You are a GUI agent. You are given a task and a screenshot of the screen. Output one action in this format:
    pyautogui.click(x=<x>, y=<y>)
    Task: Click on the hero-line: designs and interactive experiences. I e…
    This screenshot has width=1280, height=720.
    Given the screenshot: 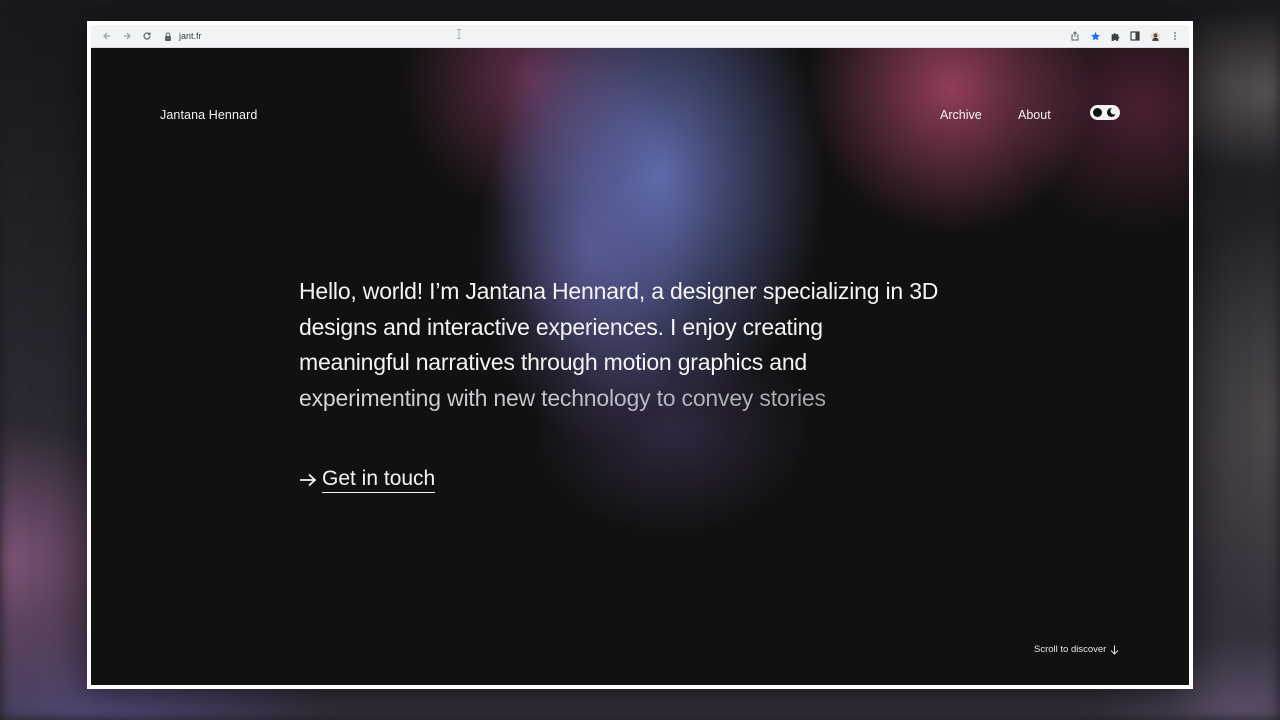 What is the action you would take?
    pyautogui.click(x=561, y=326)
    